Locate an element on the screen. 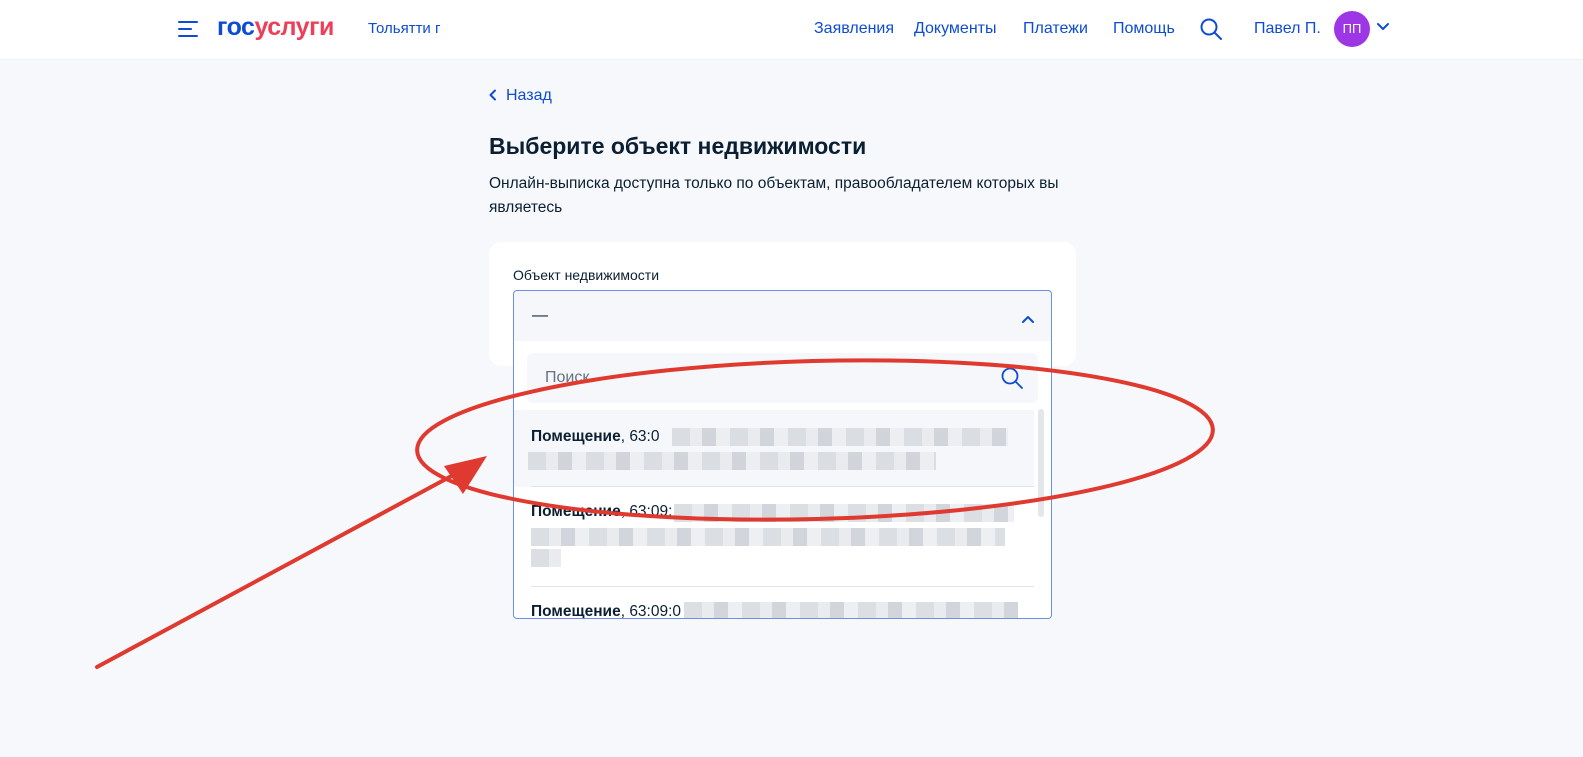  page-title: Выберите объект недвижимости is located at coordinates (678, 146).